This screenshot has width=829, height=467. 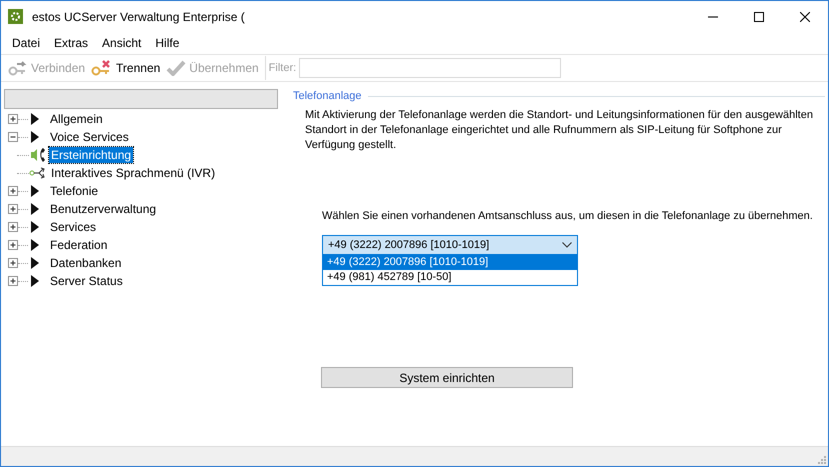 I want to click on toolbar-button: Trennen, so click(x=126, y=68).